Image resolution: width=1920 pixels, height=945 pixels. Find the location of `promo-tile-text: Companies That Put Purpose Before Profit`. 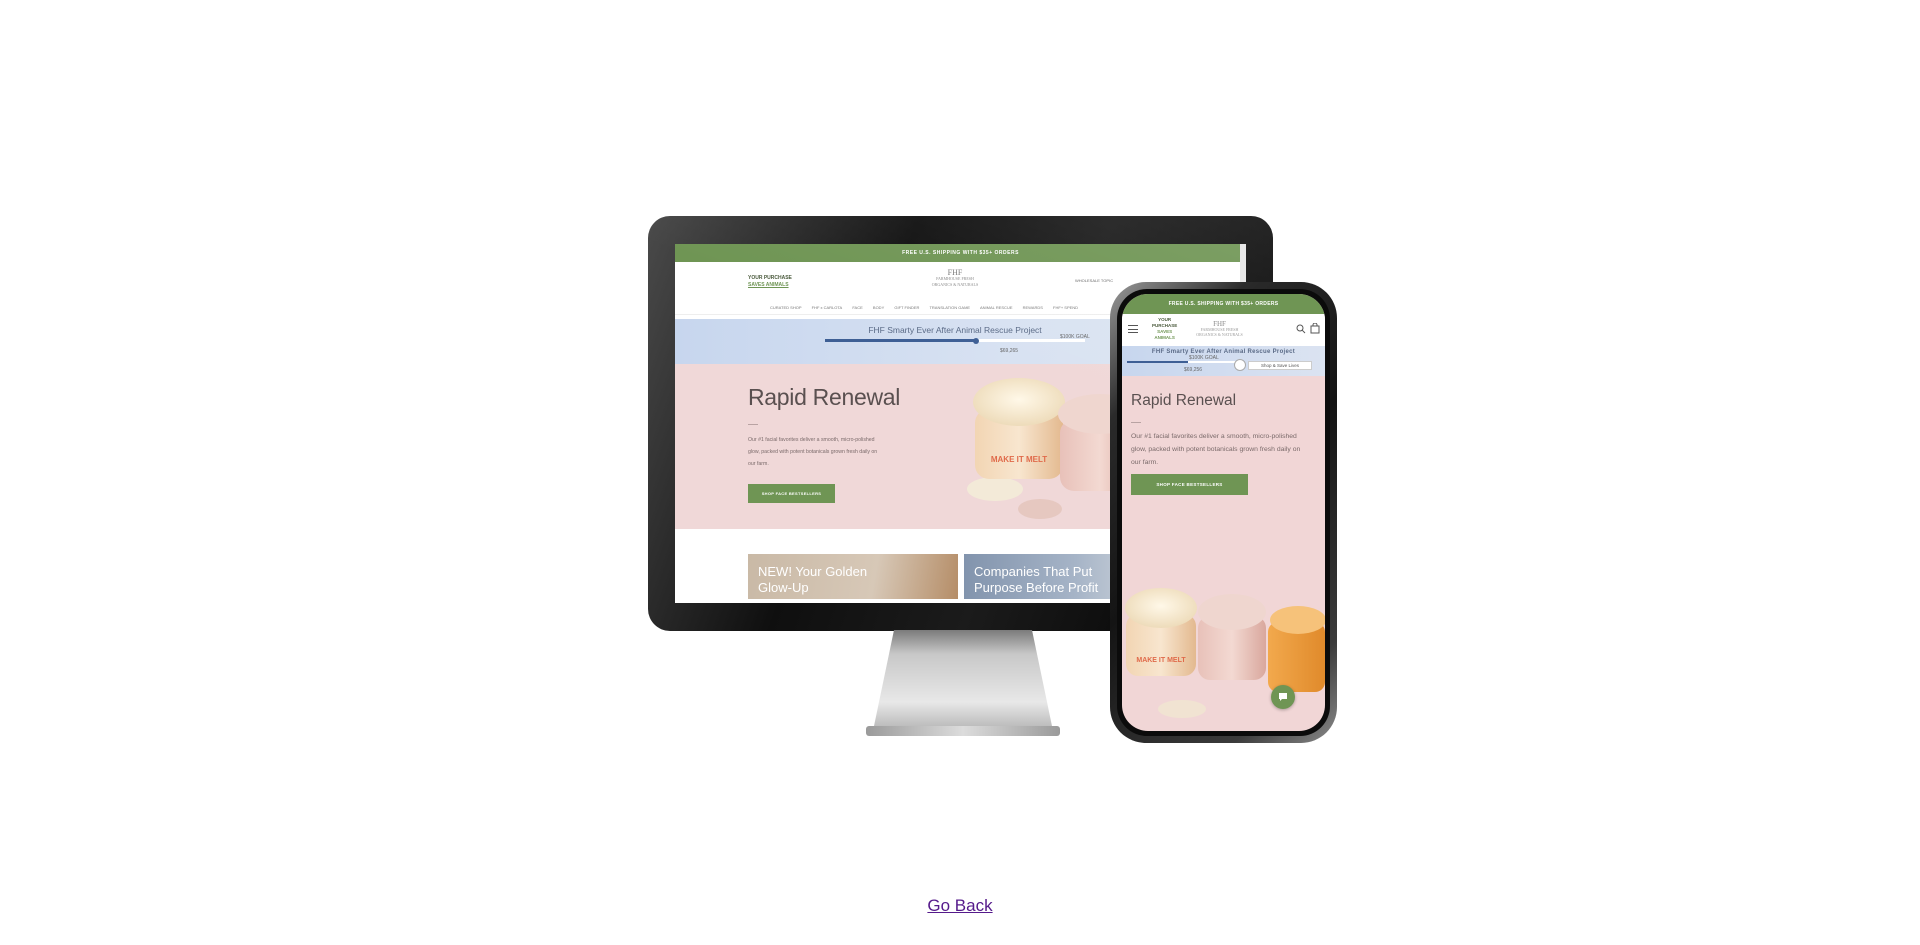

promo-tile-text: Companies That Put Purpose Before Profit is located at coordinates (1036, 579).